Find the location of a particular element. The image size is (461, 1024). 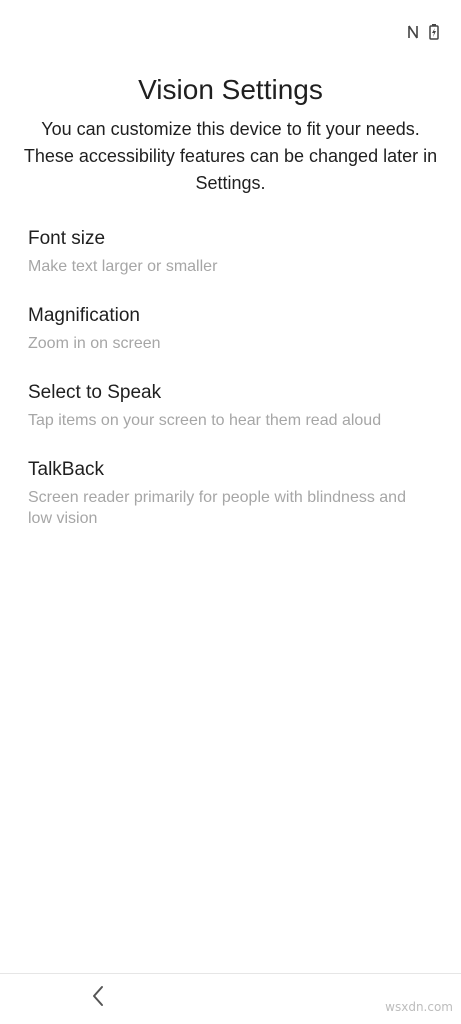

watermark: wsxdn.com is located at coordinates (419, 1007).